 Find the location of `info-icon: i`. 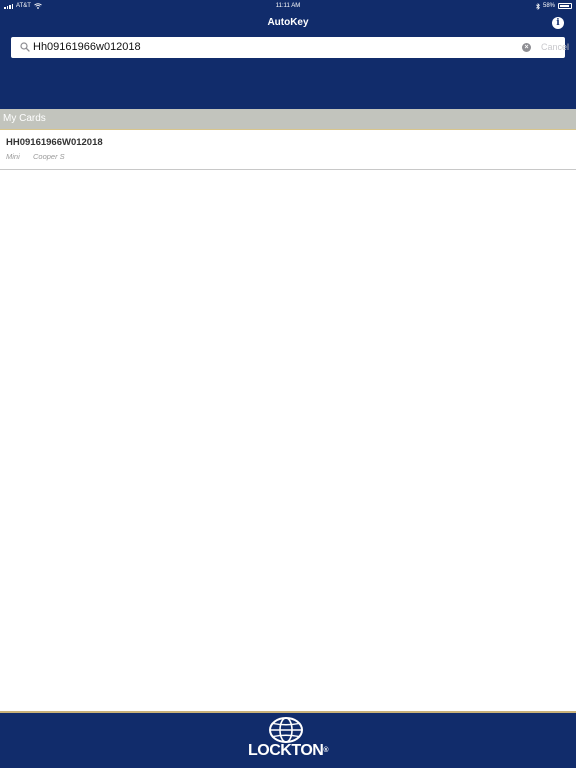

info-icon: i is located at coordinates (558, 23).